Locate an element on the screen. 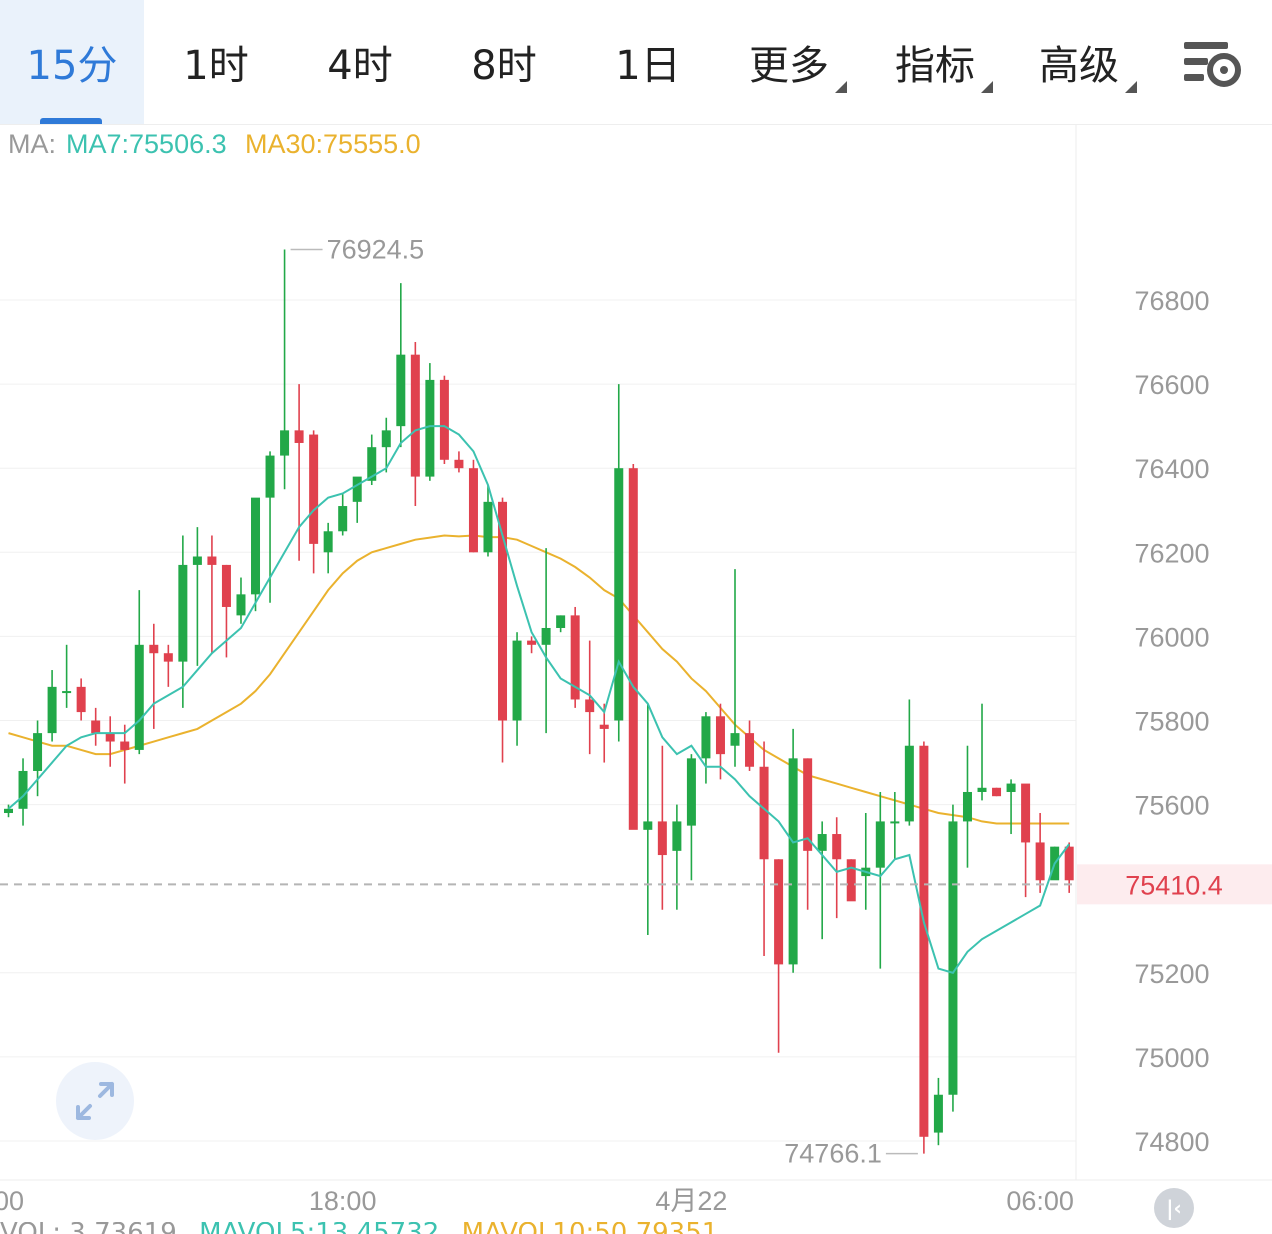  tab-1d: 1日 is located at coordinates (648, 62).